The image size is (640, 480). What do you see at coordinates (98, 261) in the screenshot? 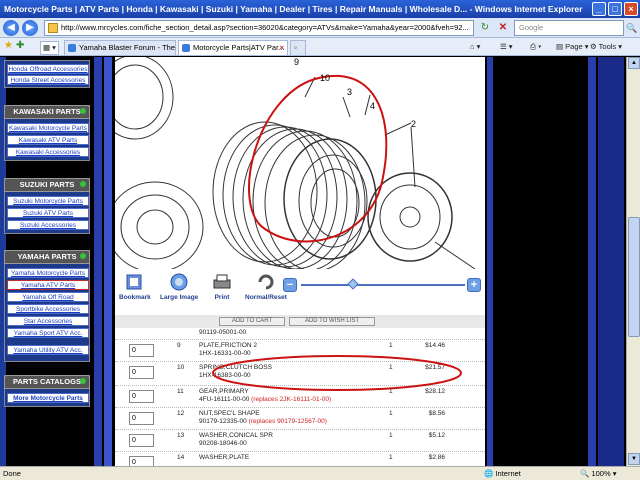
I see `left-stripe` at bounding box center [98, 261].